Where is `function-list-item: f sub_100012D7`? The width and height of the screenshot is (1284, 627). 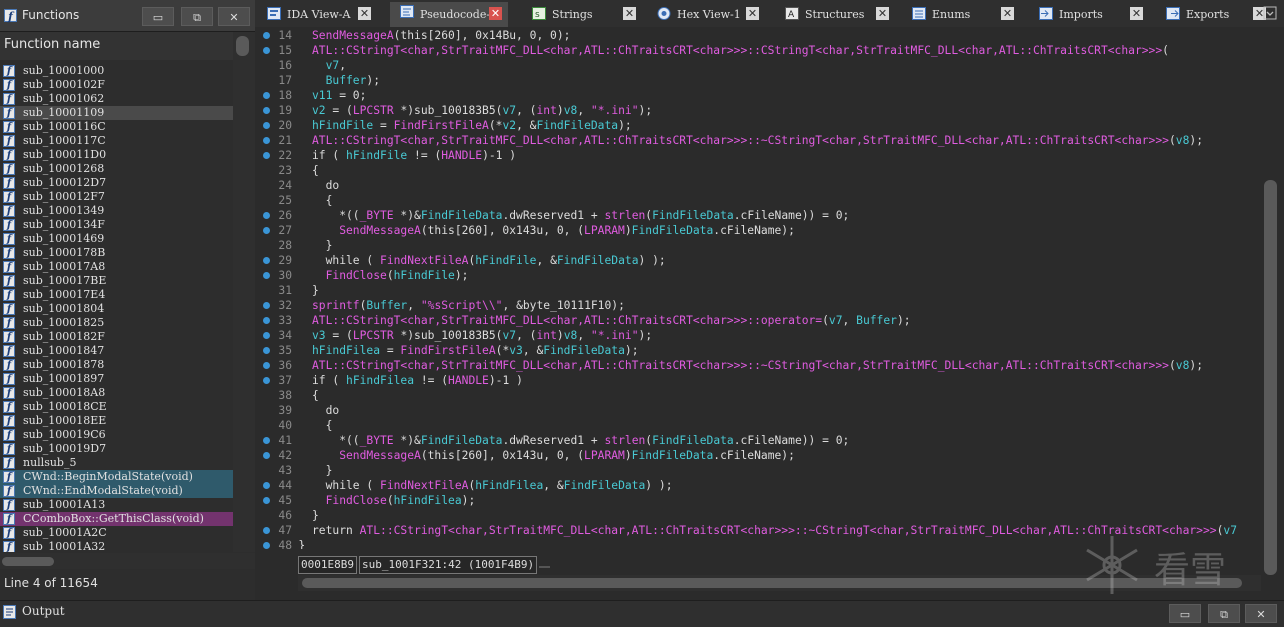
function-list-item: f sub_100012D7 is located at coordinates (116, 183).